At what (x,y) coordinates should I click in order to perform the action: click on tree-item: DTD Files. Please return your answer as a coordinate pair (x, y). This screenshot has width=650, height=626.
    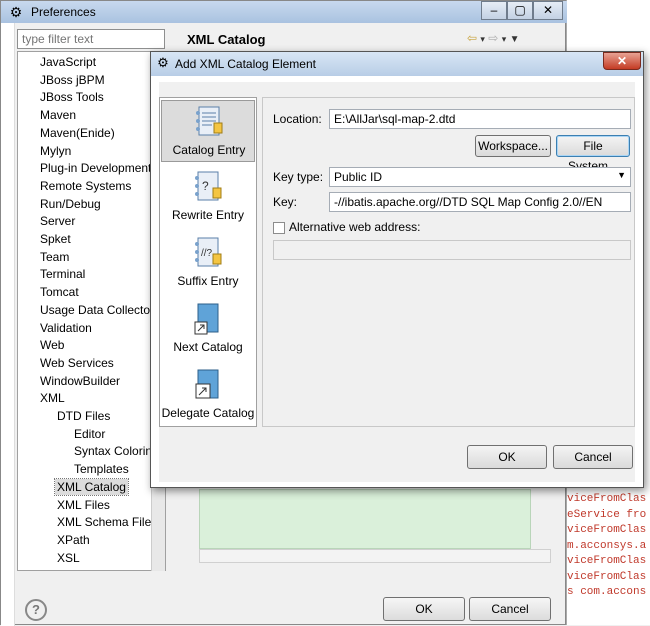
    Looking at the image, I should click on (83, 416).